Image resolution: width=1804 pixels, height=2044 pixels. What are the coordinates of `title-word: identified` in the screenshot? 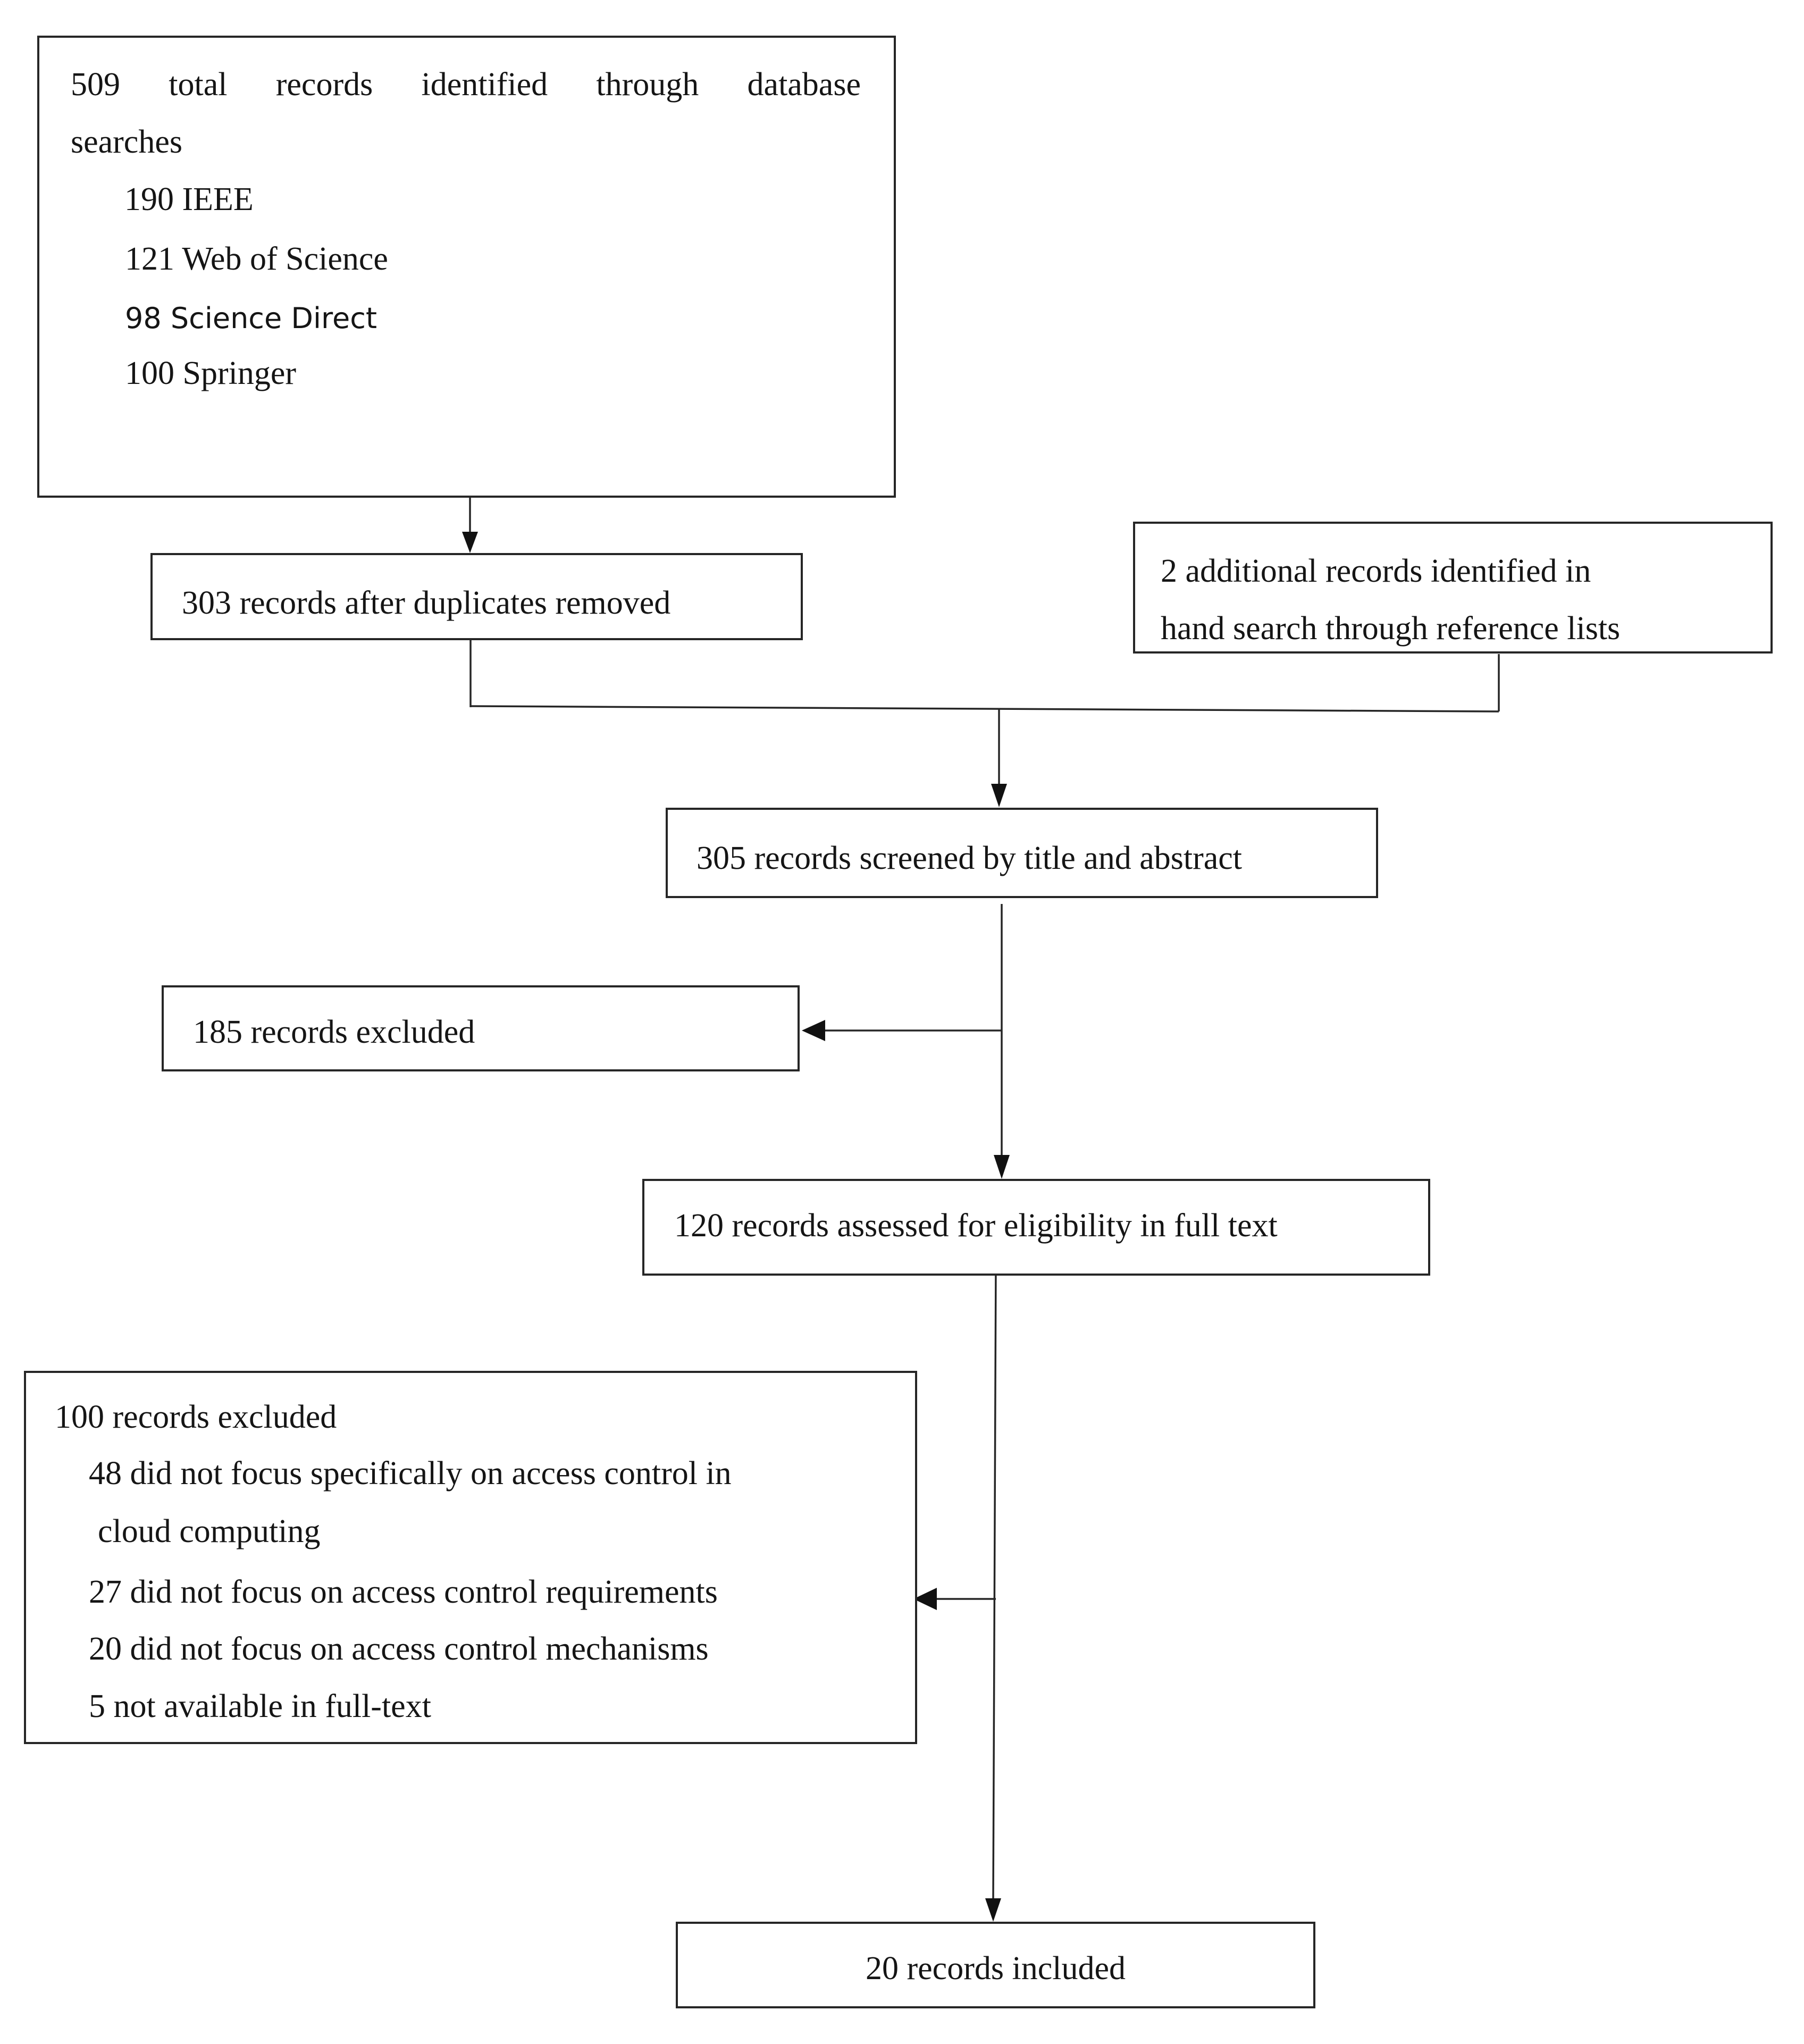 It's located at (485, 85).